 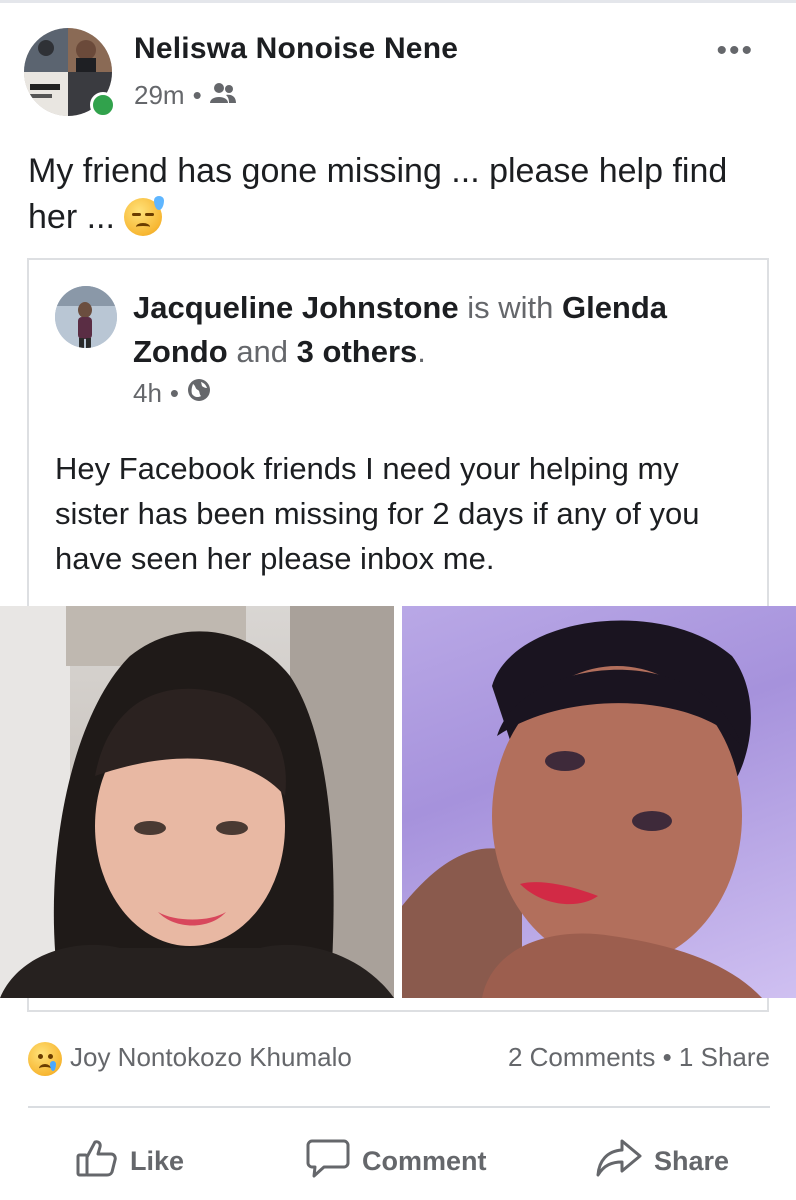 What do you see at coordinates (157, 1161) in the screenshot?
I see `like-label: Like` at bounding box center [157, 1161].